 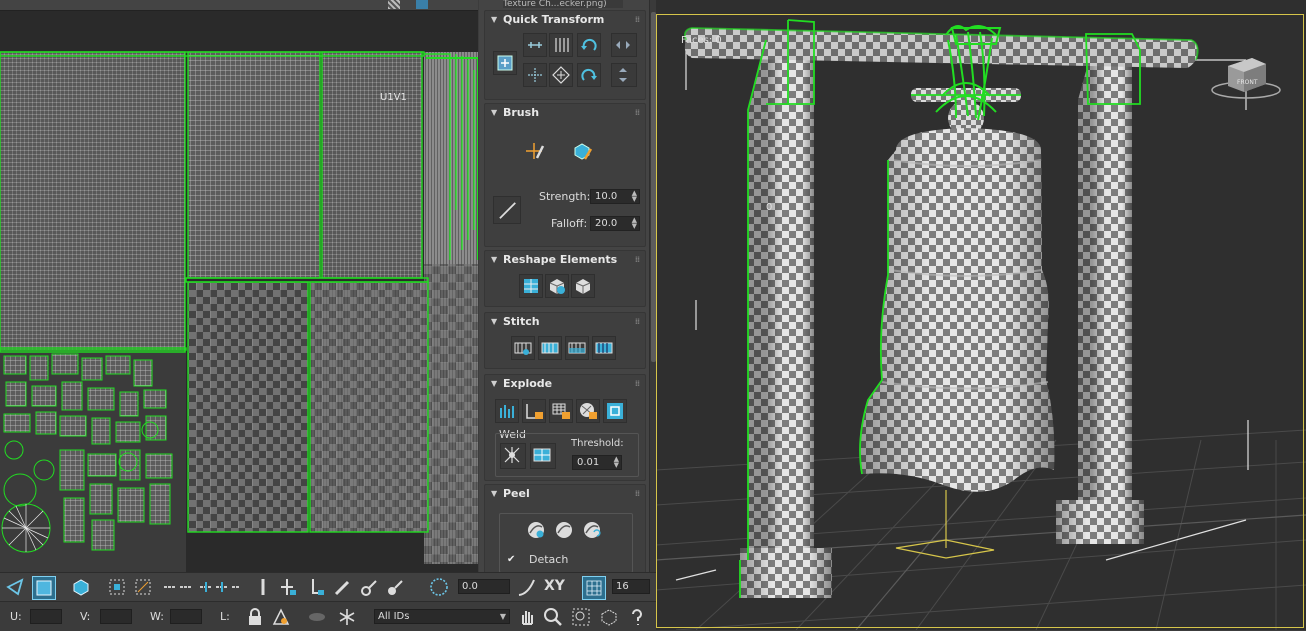 What do you see at coordinates (521, 321) in the screenshot?
I see `rollout-title: Stitch` at bounding box center [521, 321].